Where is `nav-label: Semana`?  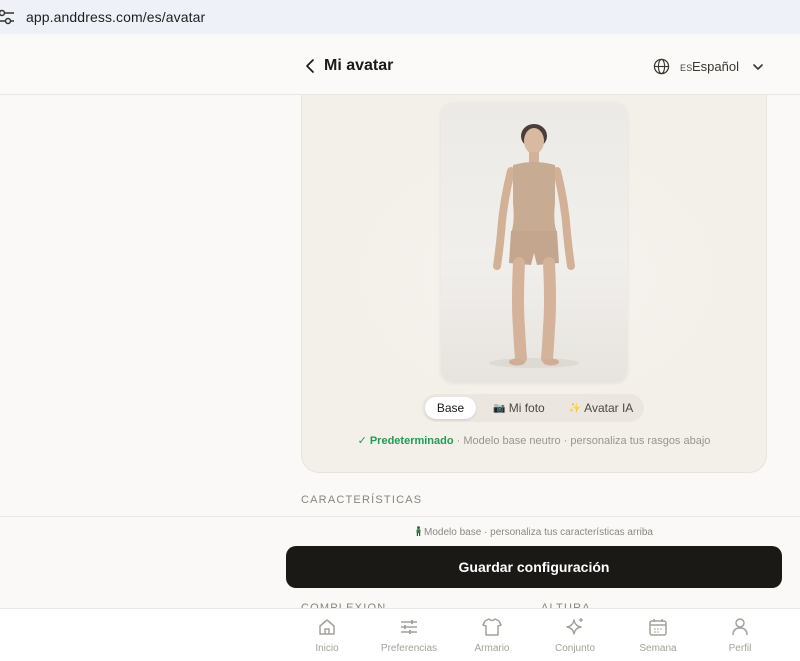
nav-label: Semana is located at coordinates (658, 648).